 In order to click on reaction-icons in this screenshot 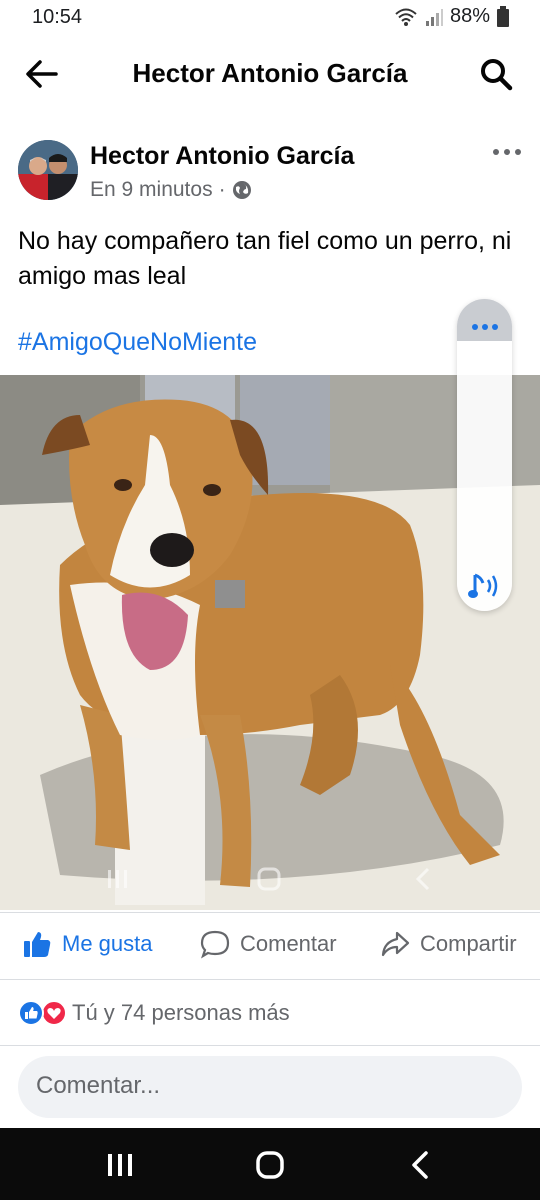, I will do `click(42, 1013)`.